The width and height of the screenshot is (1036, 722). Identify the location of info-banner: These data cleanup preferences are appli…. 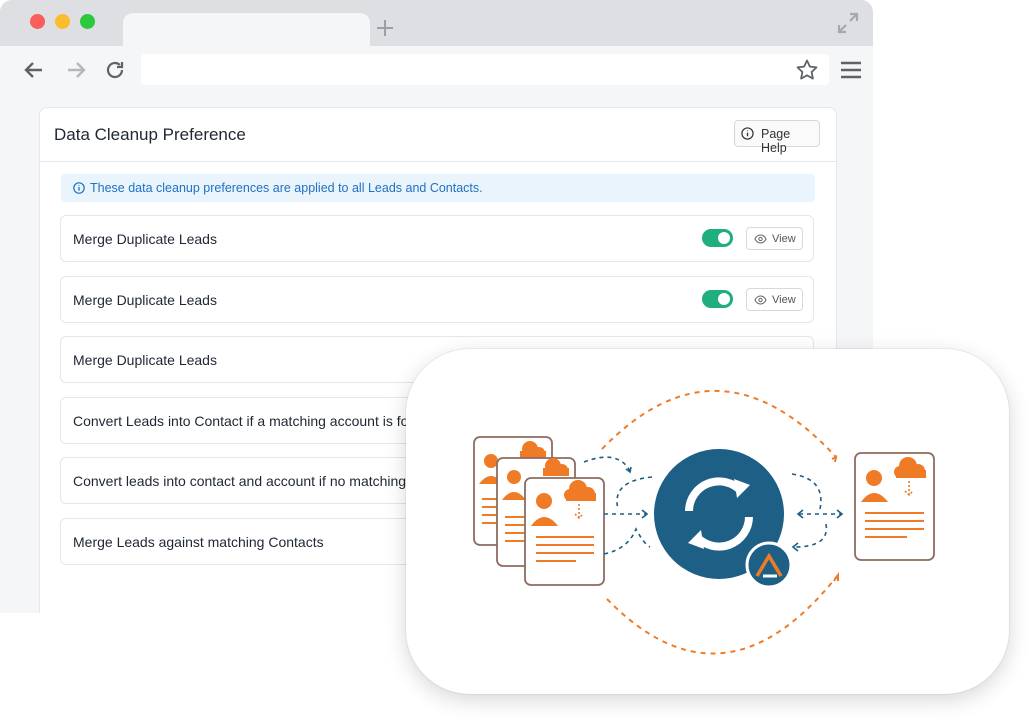
(438, 188).